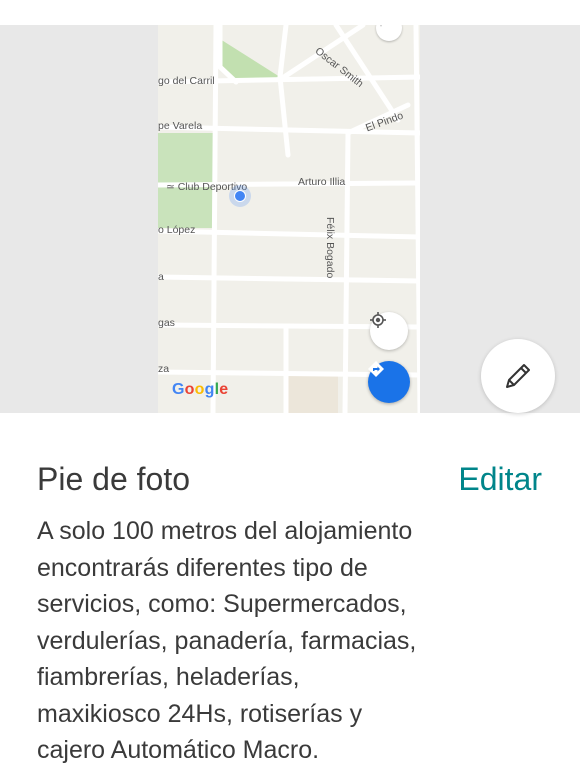 The height and width of the screenshot is (769, 580). Describe the element at coordinates (389, 382) in the screenshot. I see `directions-button` at that location.